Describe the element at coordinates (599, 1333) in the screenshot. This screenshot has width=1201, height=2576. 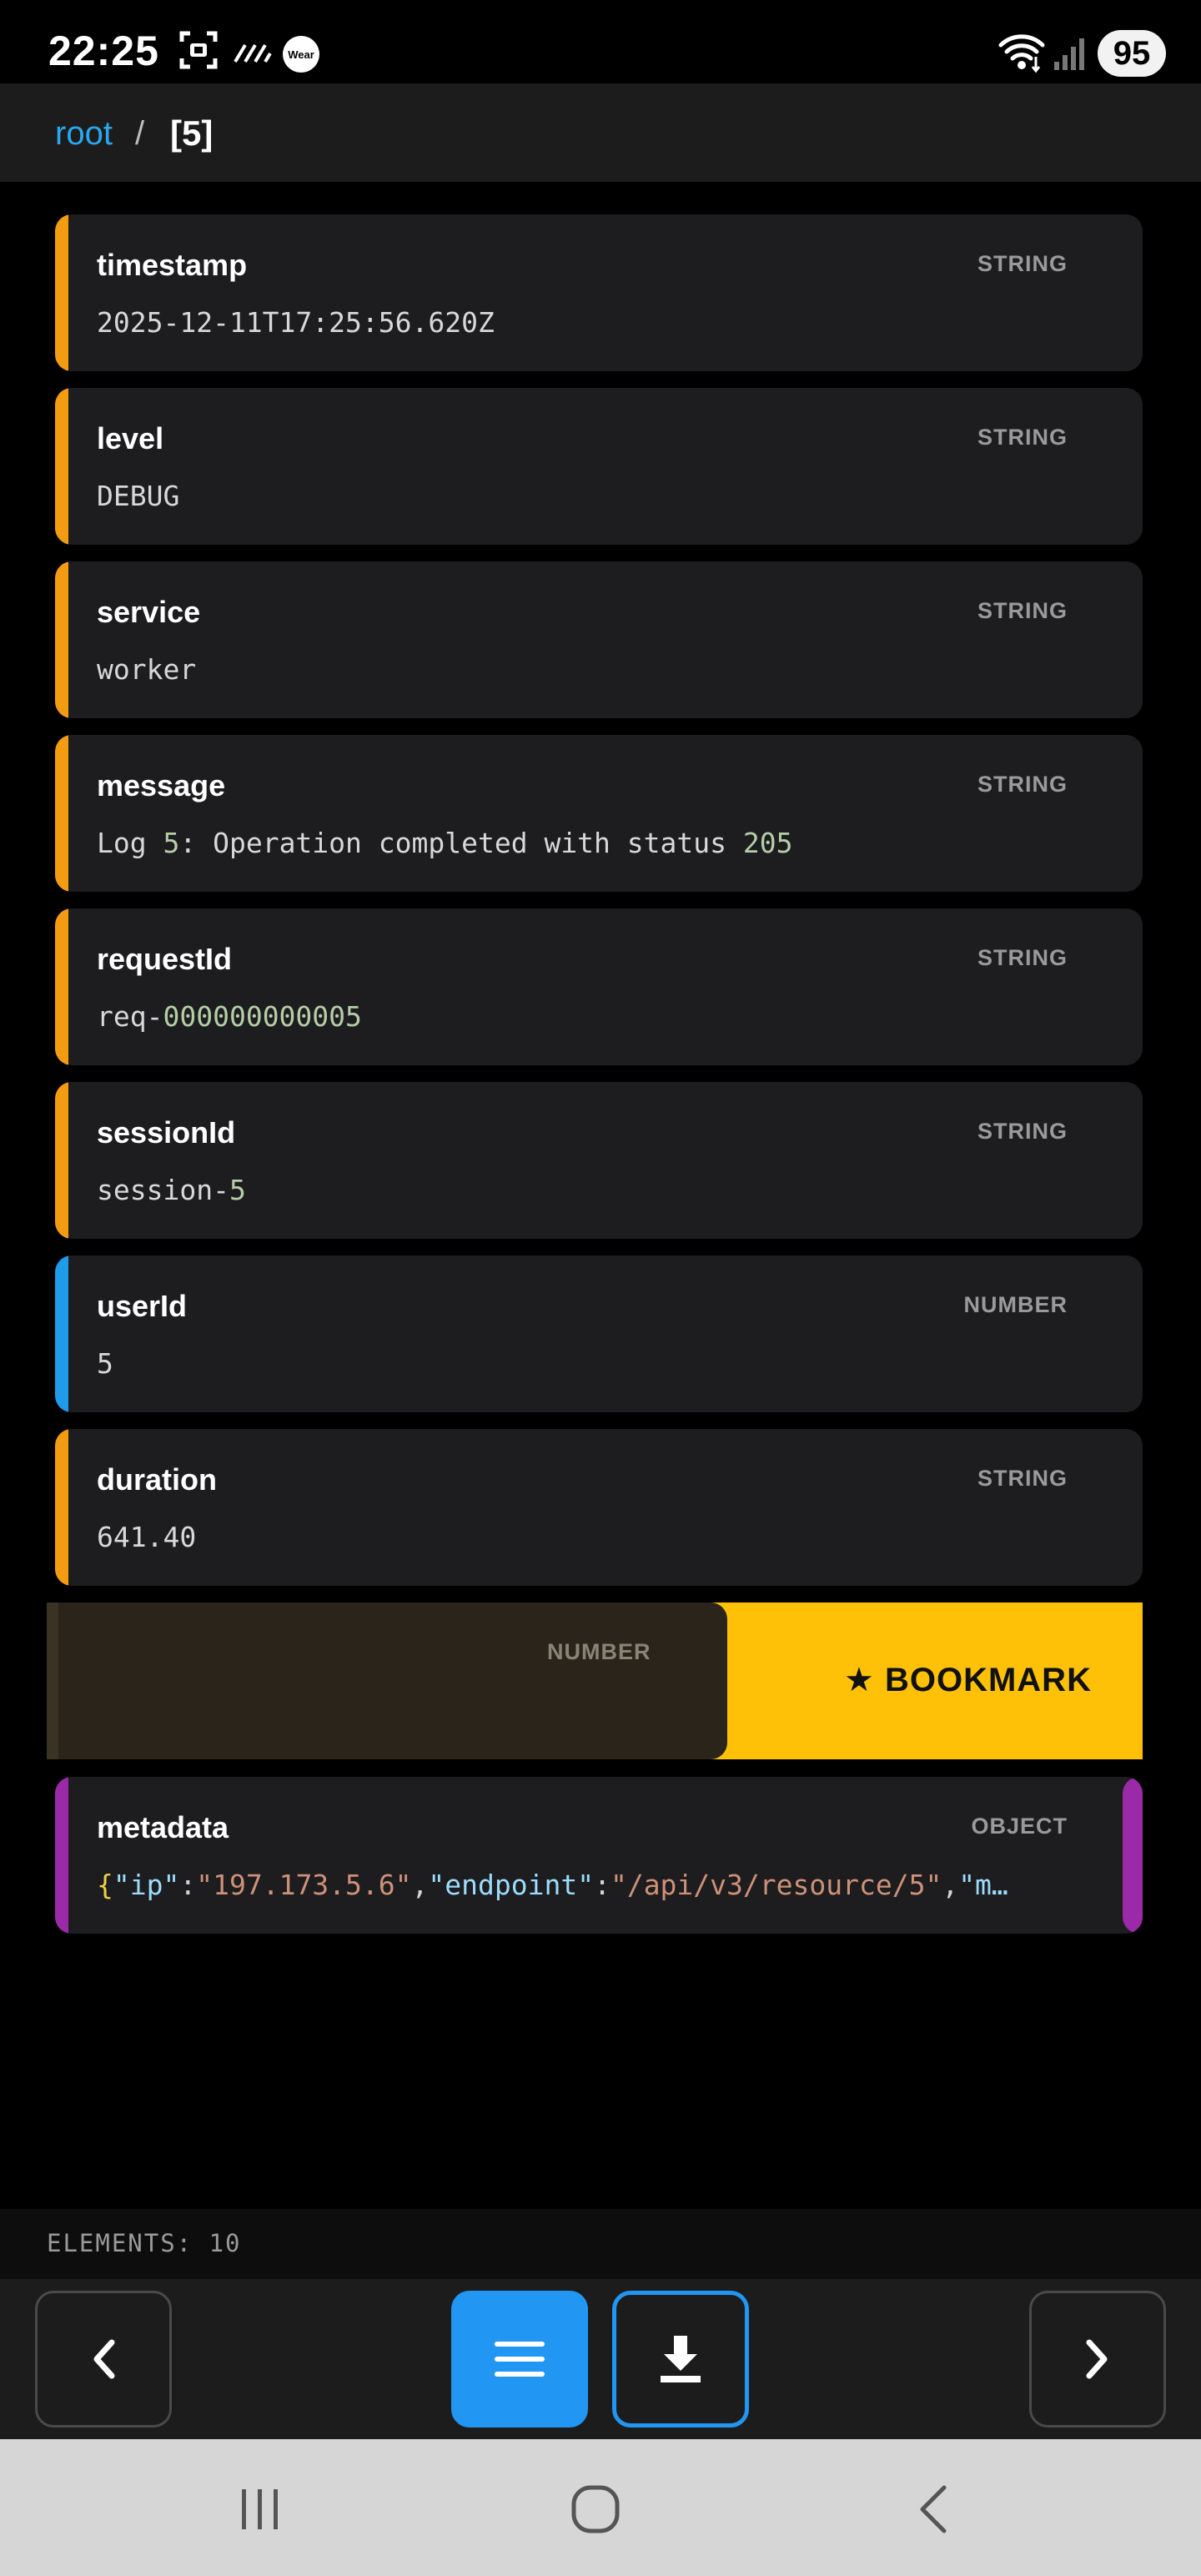
I see `entry-card-userid: userId NUMBER 5` at that location.